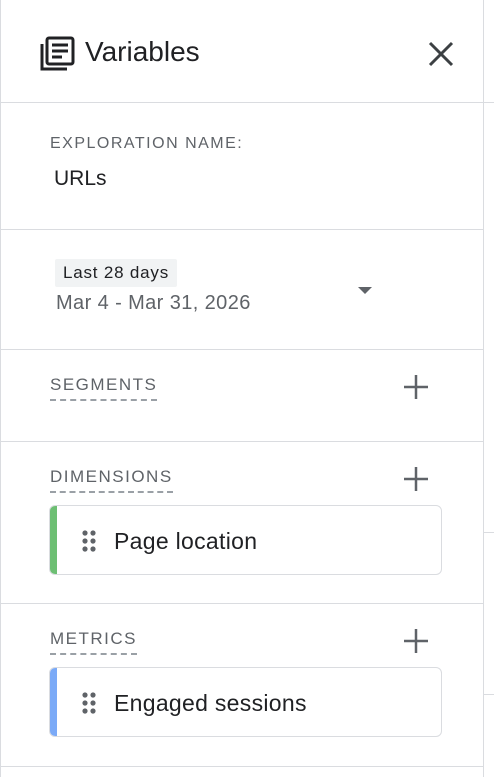 Image resolution: width=494 pixels, height=777 pixels. Describe the element at coordinates (80, 179) in the screenshot. I see `exploration-name-value: URLs` at that location.